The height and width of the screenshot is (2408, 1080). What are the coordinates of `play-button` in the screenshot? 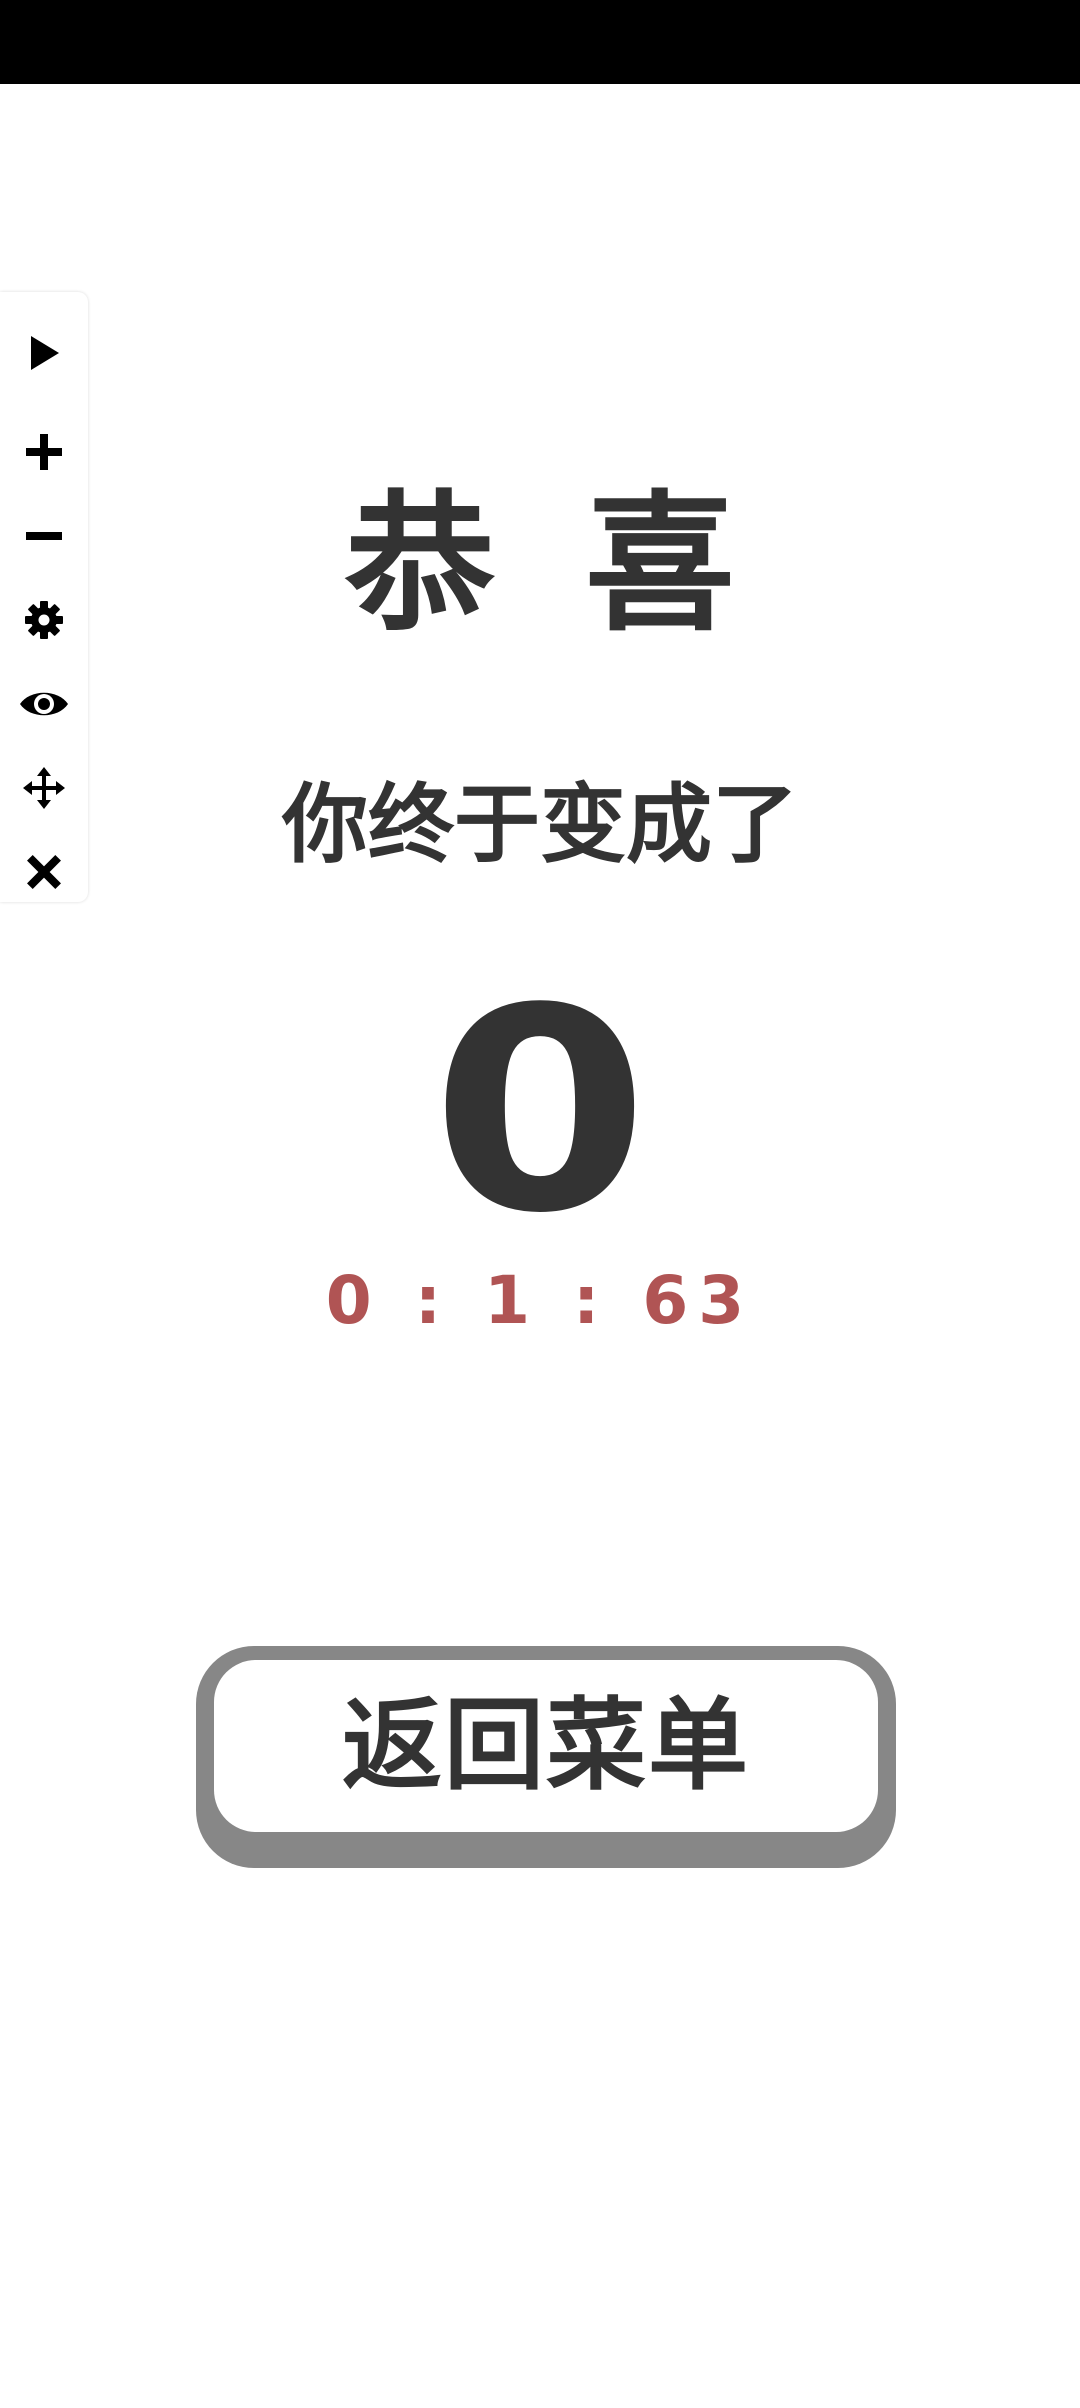 It's located at (44, 353).